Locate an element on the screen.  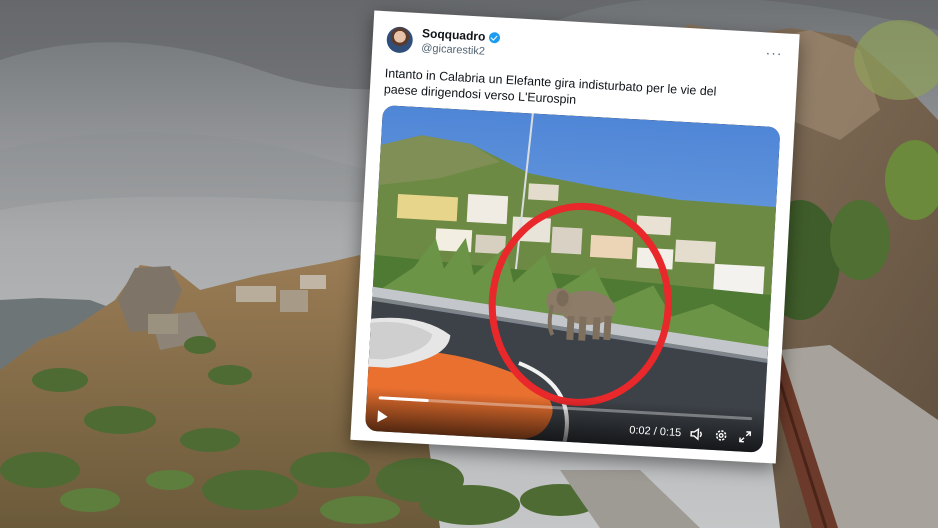
fullscreen-icon is located at coordinates (745, 436).